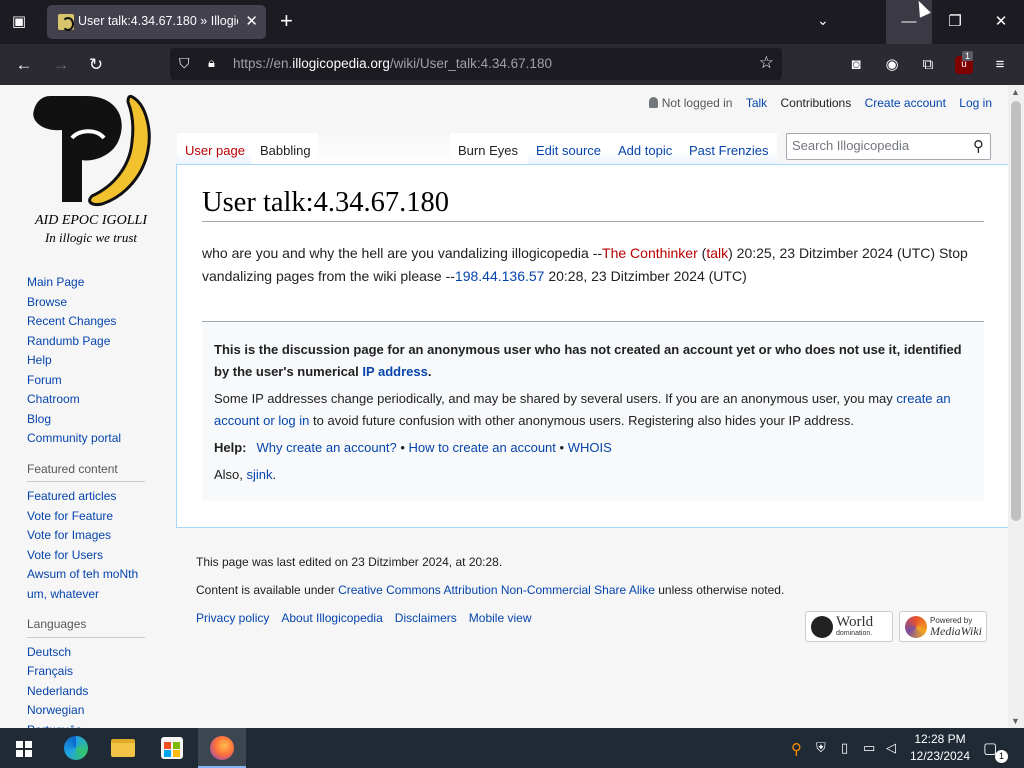  I want to click on world-domination-badge: World domination., so click(849, 626).